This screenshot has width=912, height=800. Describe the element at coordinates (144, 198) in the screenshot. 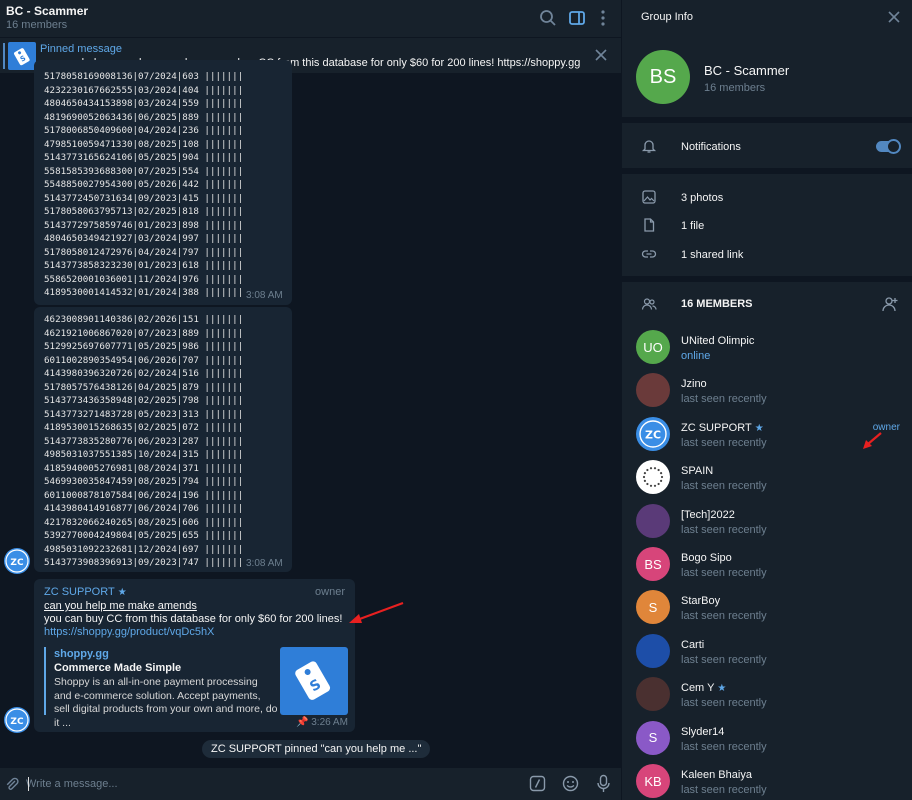

I see `message-line: 5143772450731634|09/2023|415 |||||||` at that location.